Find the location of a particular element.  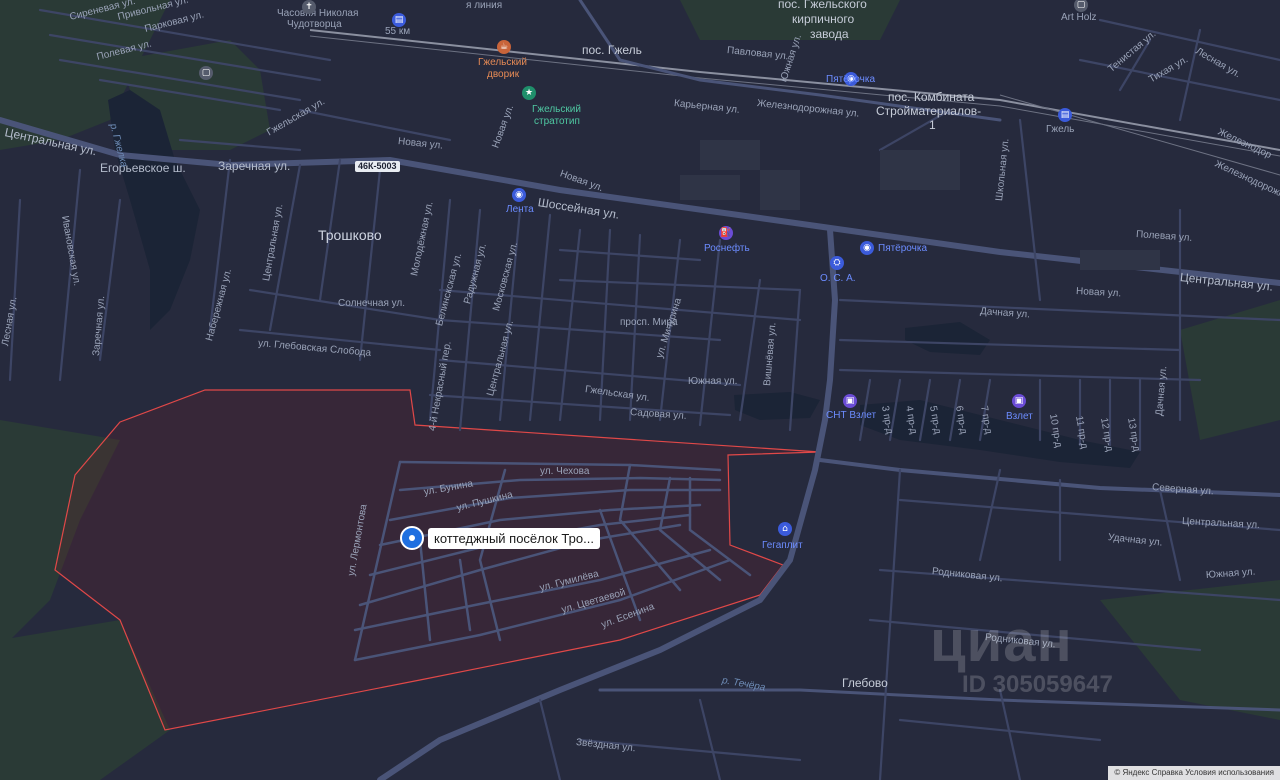

fuel-icon: ⛽ is located at coordinates (726, 233).